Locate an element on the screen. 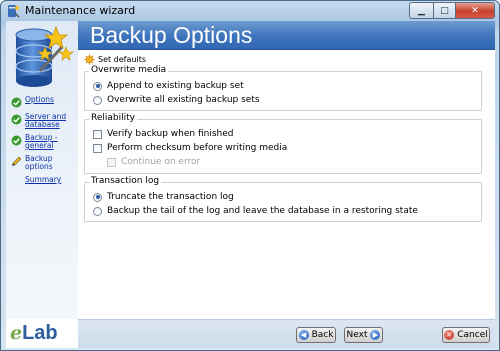  maximize-icon: □ is located at coordinates (444, 10).